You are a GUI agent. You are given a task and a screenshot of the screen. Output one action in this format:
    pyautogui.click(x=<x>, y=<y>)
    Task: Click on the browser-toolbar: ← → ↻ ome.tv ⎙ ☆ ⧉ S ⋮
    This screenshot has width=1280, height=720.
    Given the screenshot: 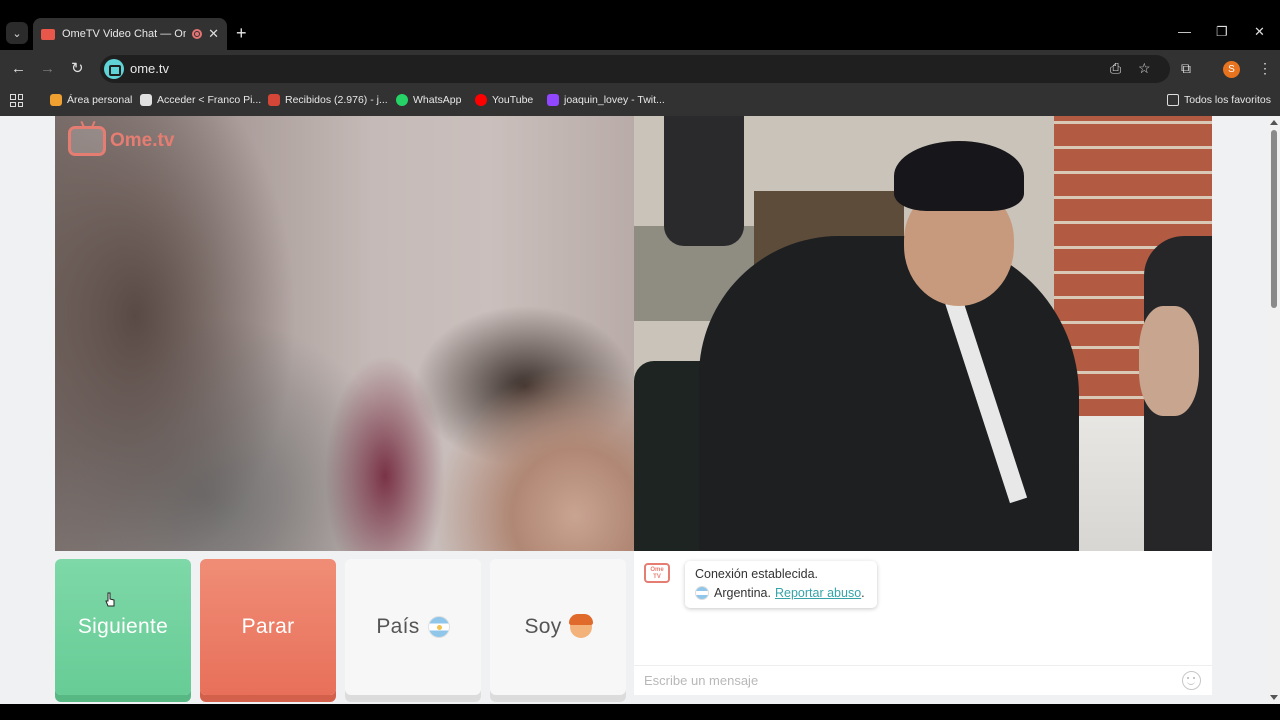 What is the action you would take?
    pyautogui.click(x=640, y=69)
    